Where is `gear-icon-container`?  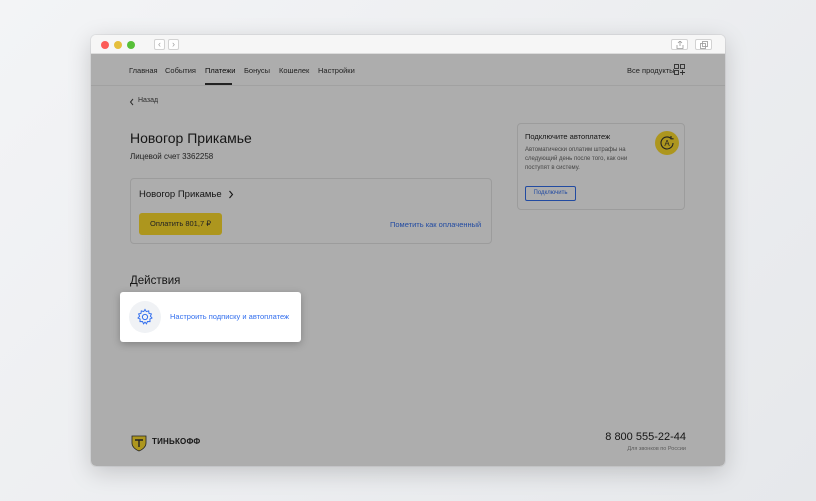 gear-icon-container is located at coordinates (145, 317).